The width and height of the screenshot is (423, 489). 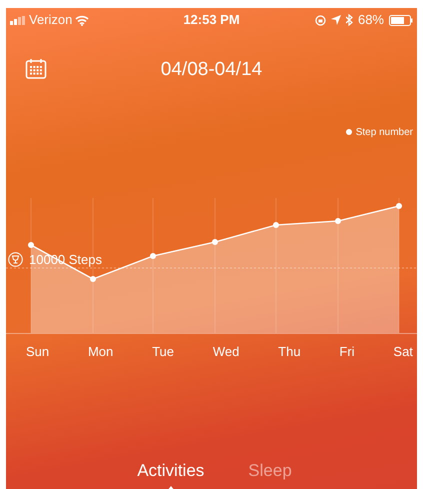 I want to click on day-label: Wed, so click(x=226, y=352).